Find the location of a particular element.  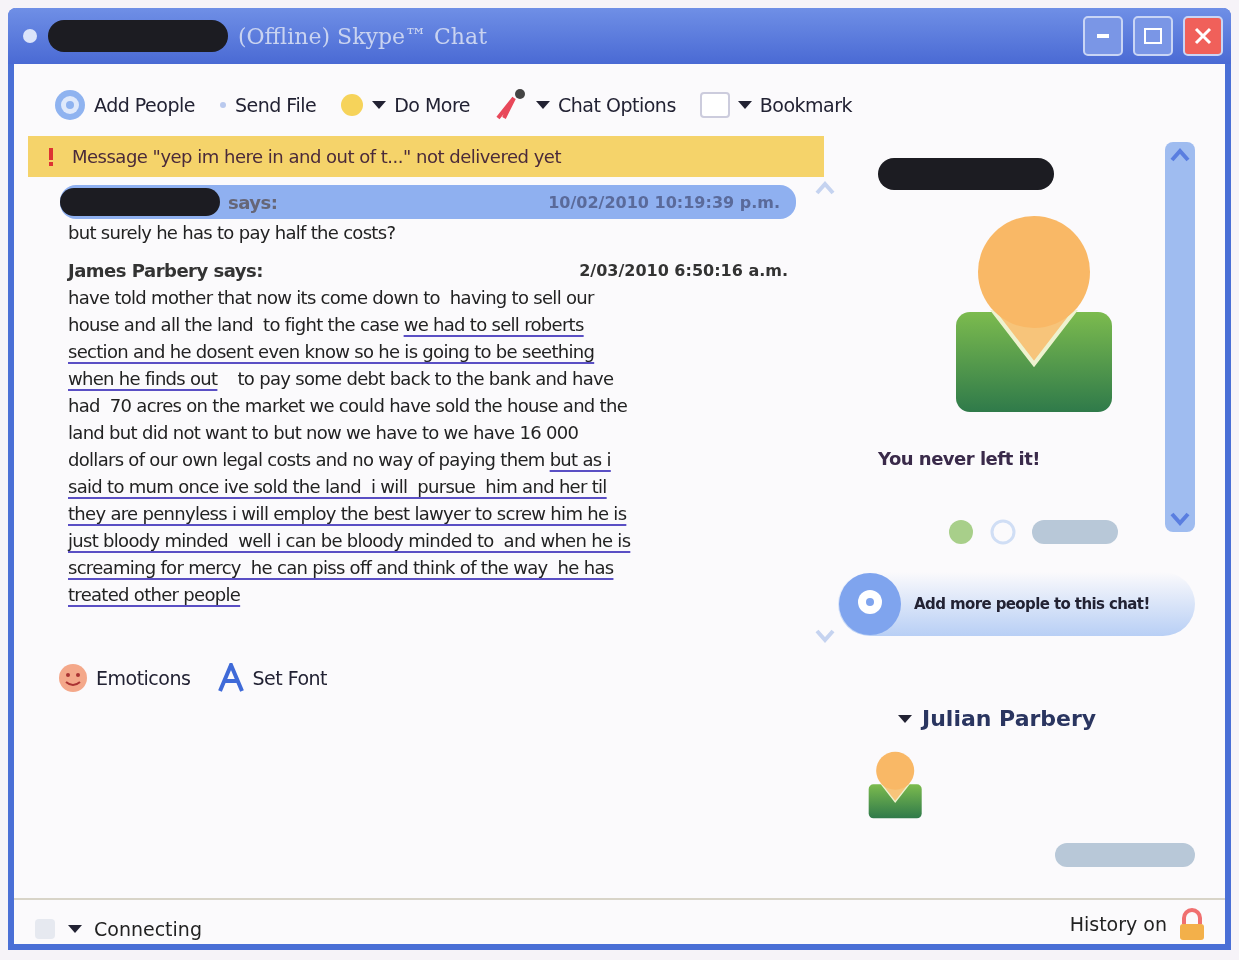

message-line: land but did not want to but now we have to we have 16 000 is located at coordinates (323, 433).